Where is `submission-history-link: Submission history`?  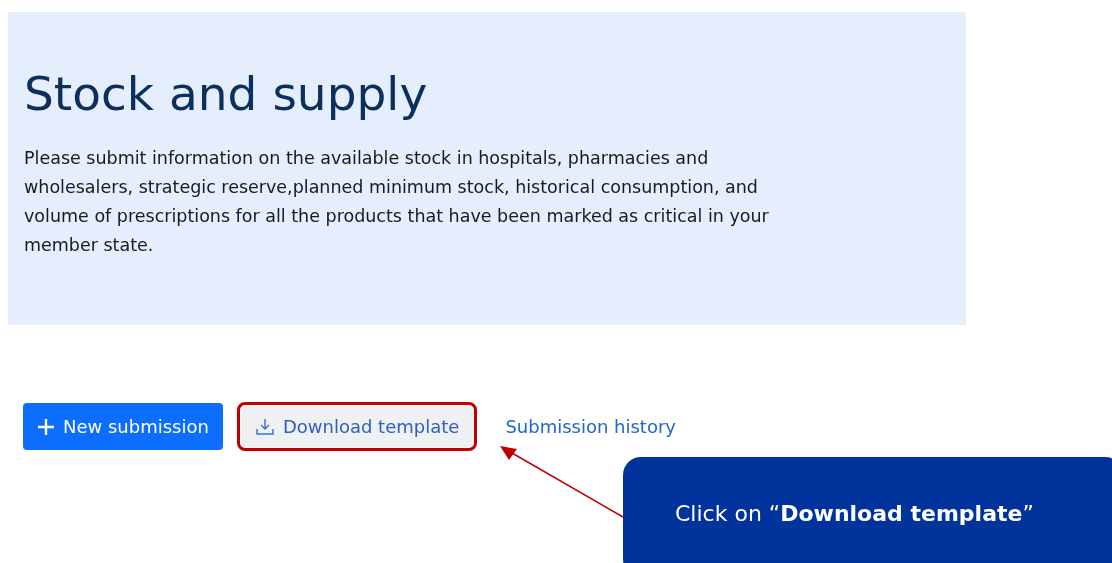 submission-history-link: Submission history is located at coordinates (590, 426).